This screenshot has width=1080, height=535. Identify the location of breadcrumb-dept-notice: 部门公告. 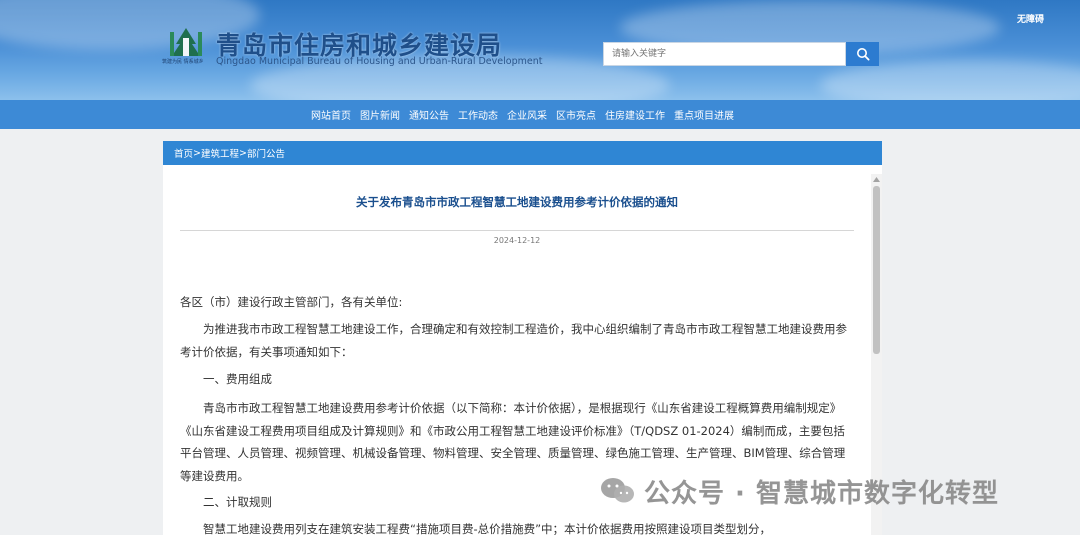
(266, 153).